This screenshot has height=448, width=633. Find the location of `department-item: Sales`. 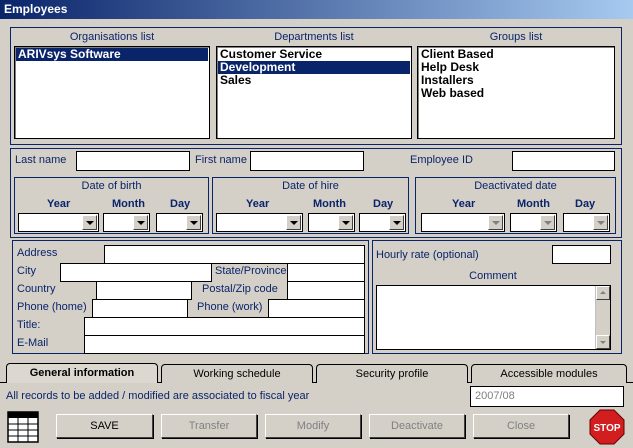

department-item: Sales is located at coordinates (314, 80).